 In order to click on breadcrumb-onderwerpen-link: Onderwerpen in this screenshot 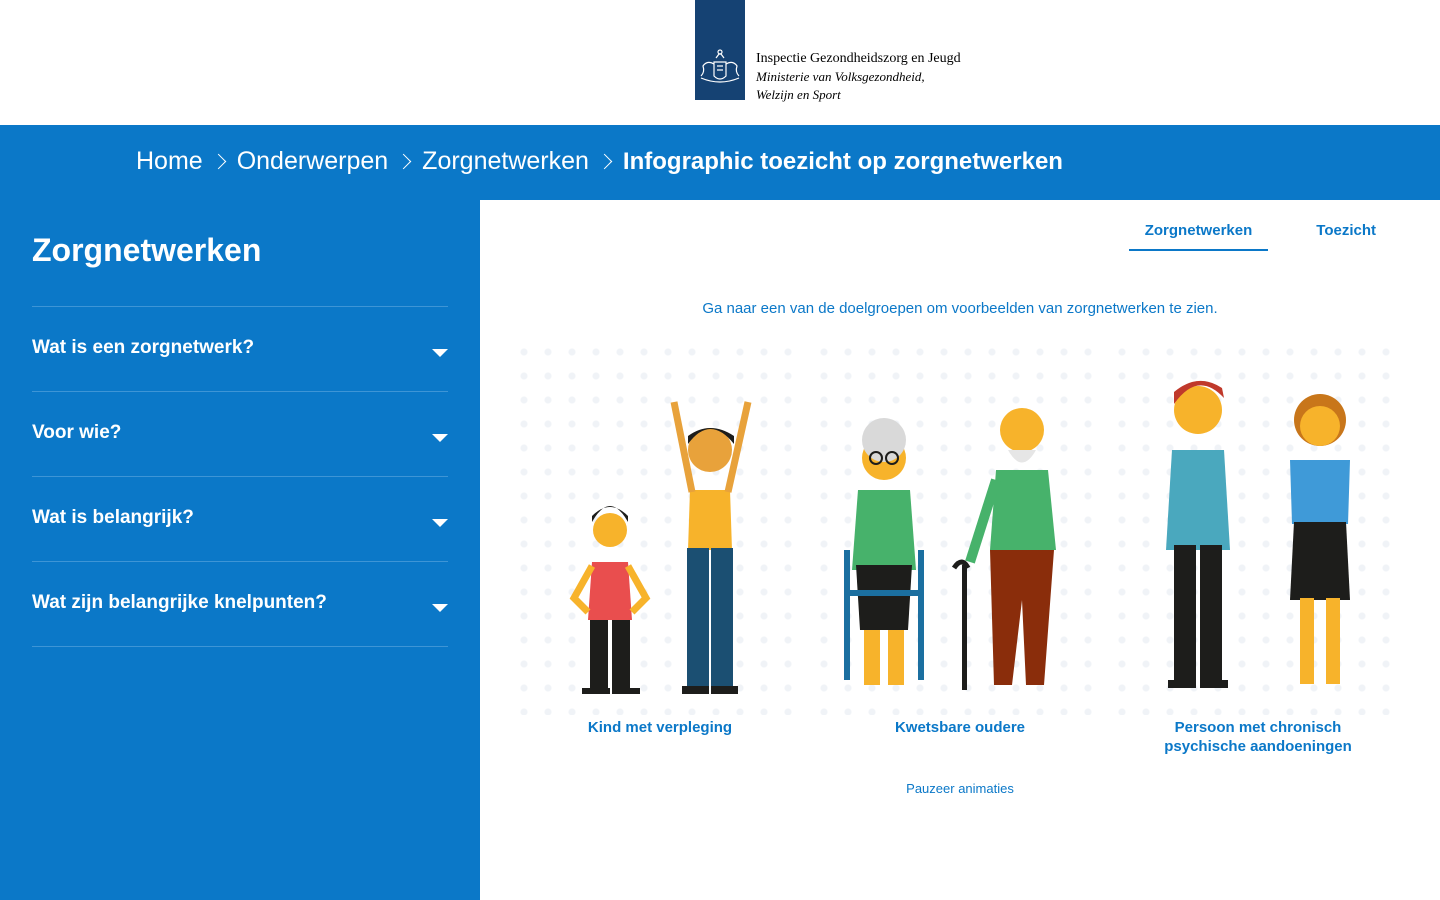, I will do `click(312, 161)`.